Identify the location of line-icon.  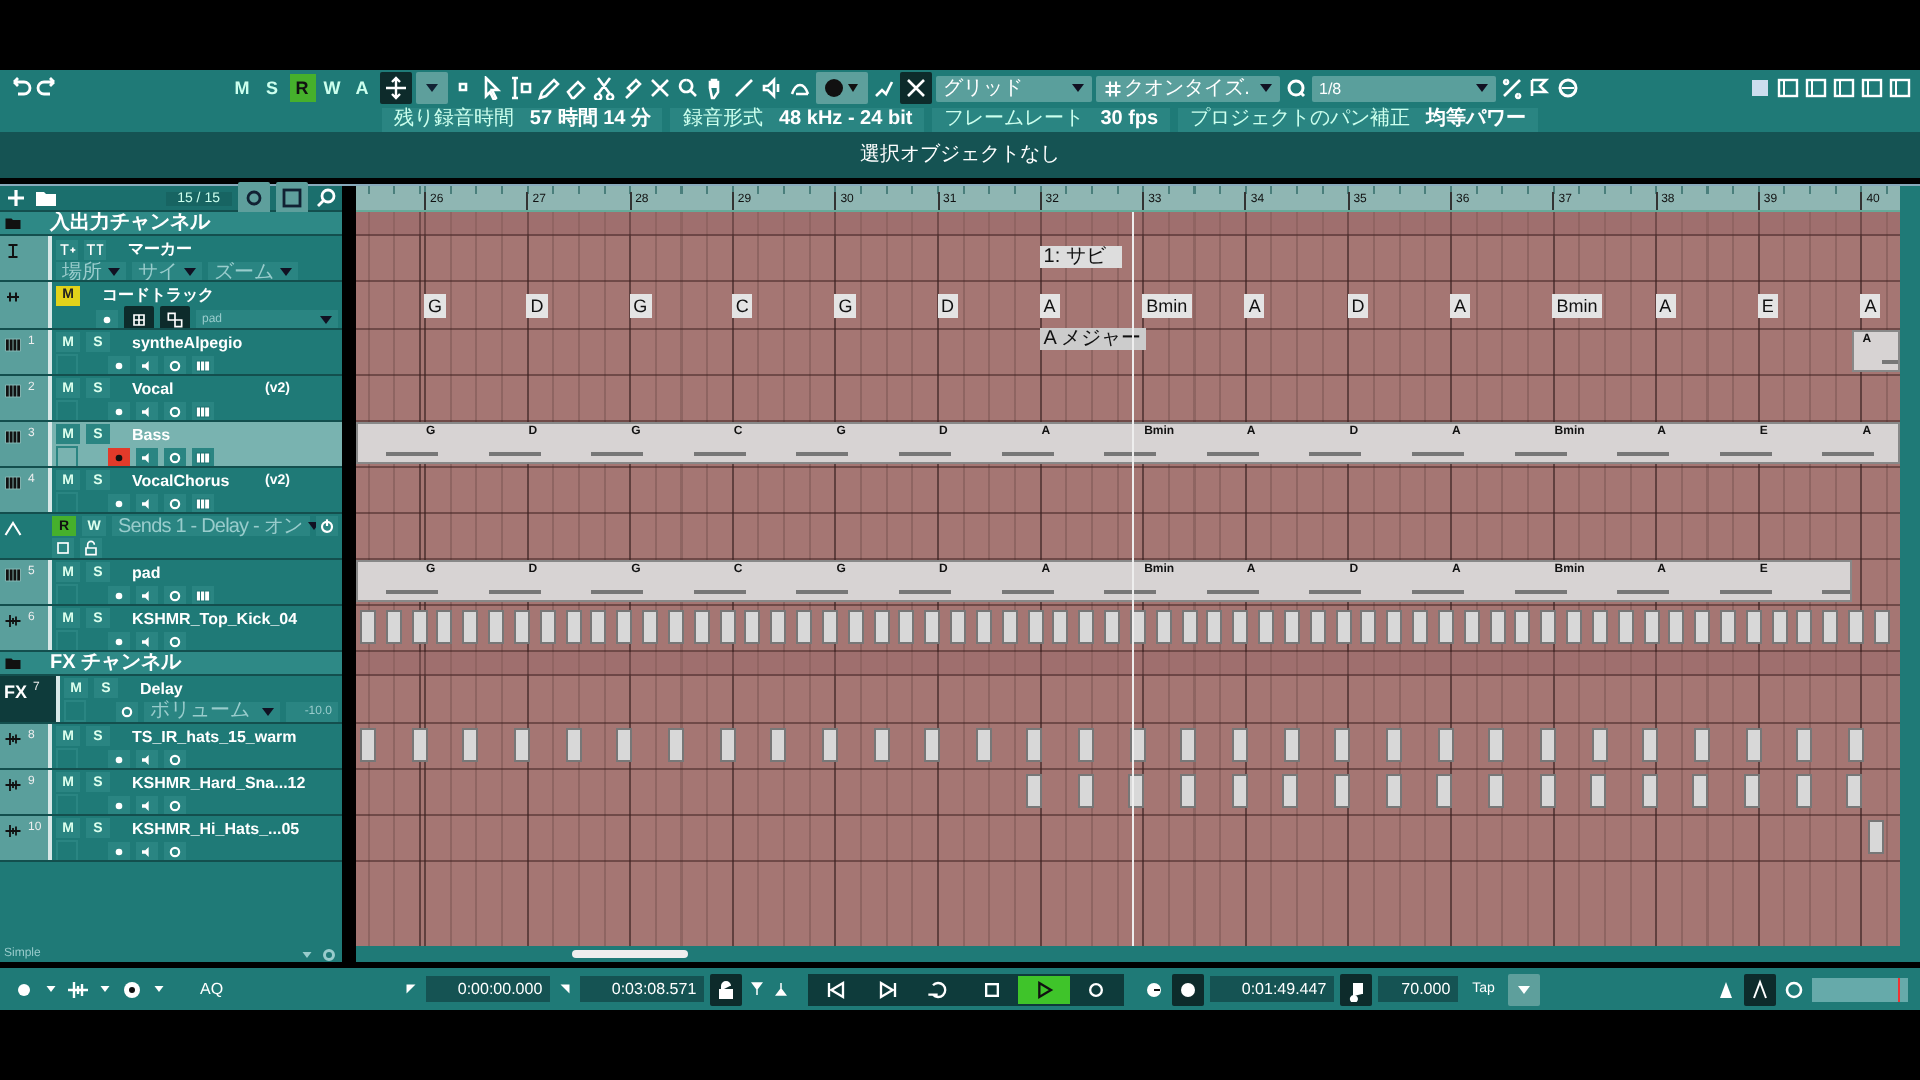
(743, 88).